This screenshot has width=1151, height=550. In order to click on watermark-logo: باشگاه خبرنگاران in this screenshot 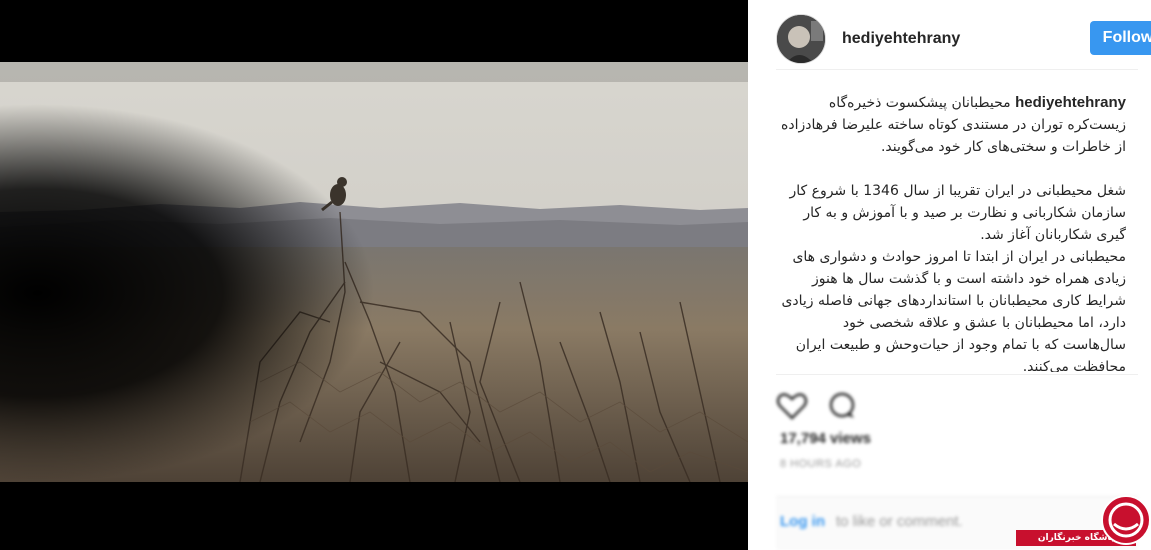, I will do `click(1083, 522)`.